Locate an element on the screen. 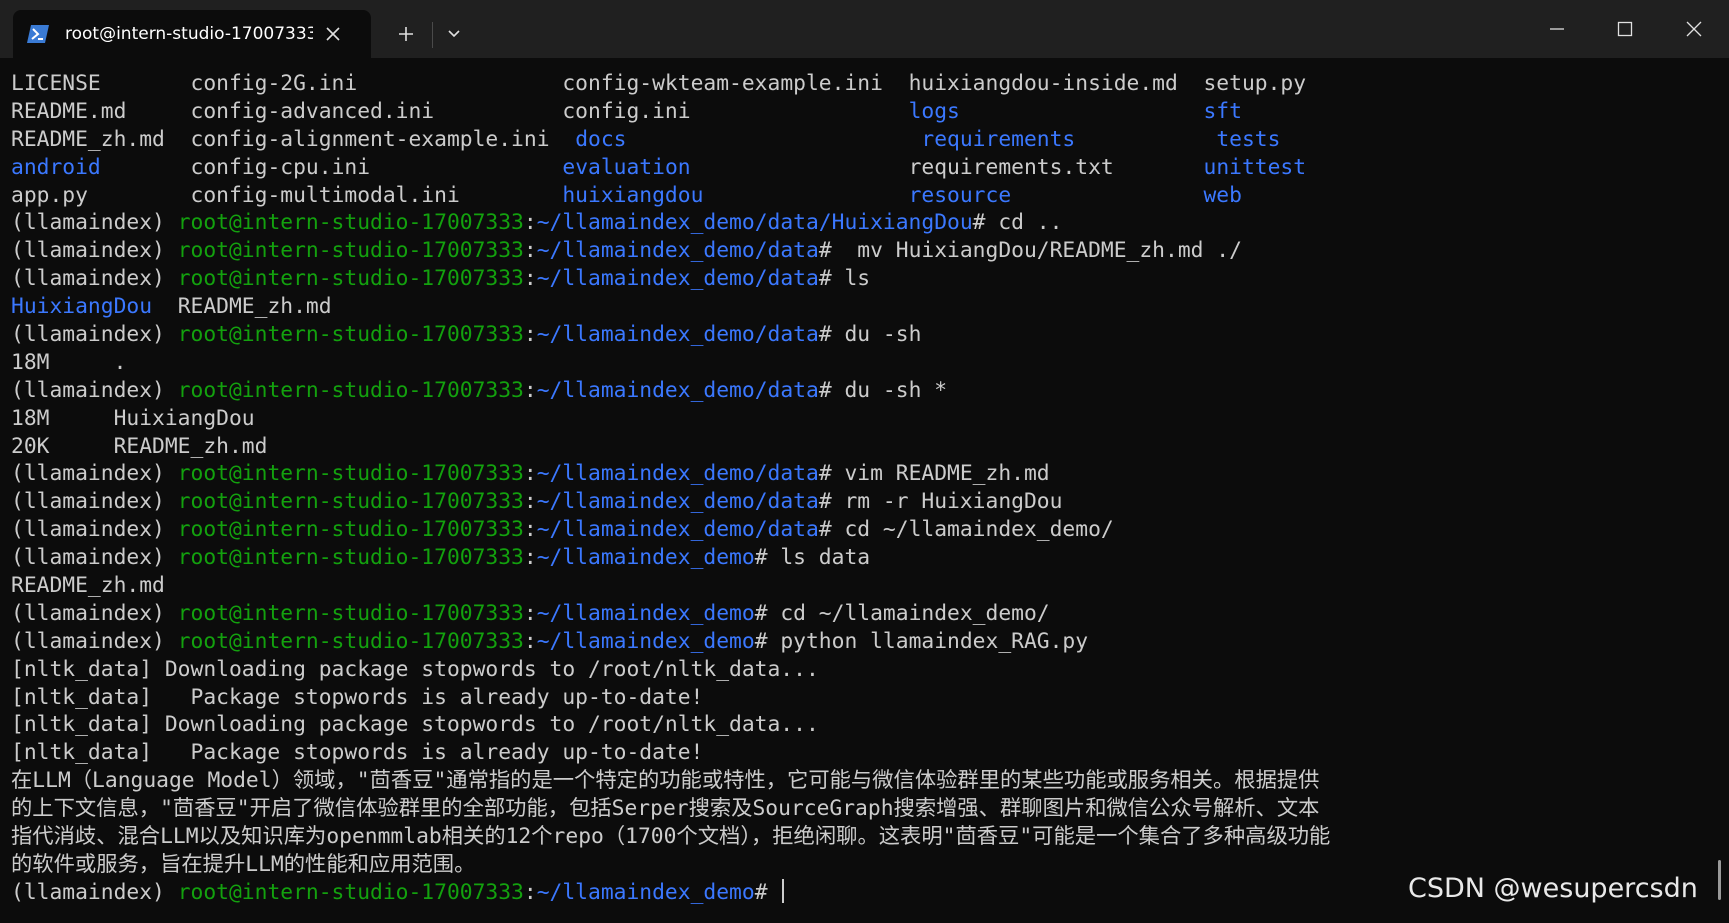 This screenshot has height=923, width=1729. tab-dropdown-button is located at coordinates (454, 34).